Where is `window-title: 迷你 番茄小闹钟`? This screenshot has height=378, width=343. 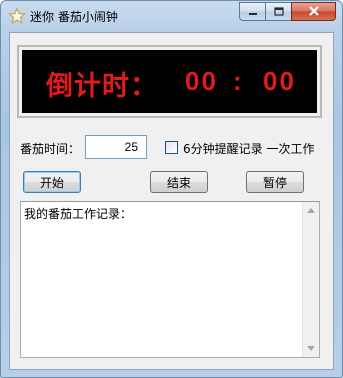 window-title: 迷你 番茄小闹钟 is located at coordinates (74, 17).